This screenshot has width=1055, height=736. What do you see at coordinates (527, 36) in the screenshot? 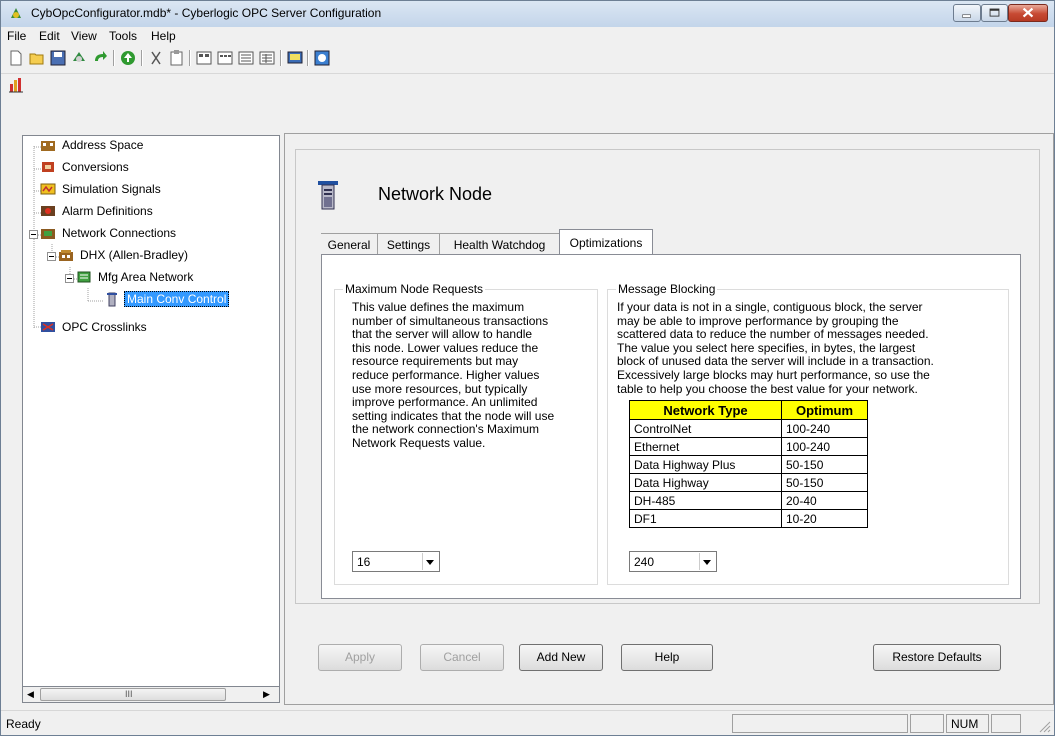
I see `menu-bar: File Edit View Tools Help` at bounding box center [527, 36].